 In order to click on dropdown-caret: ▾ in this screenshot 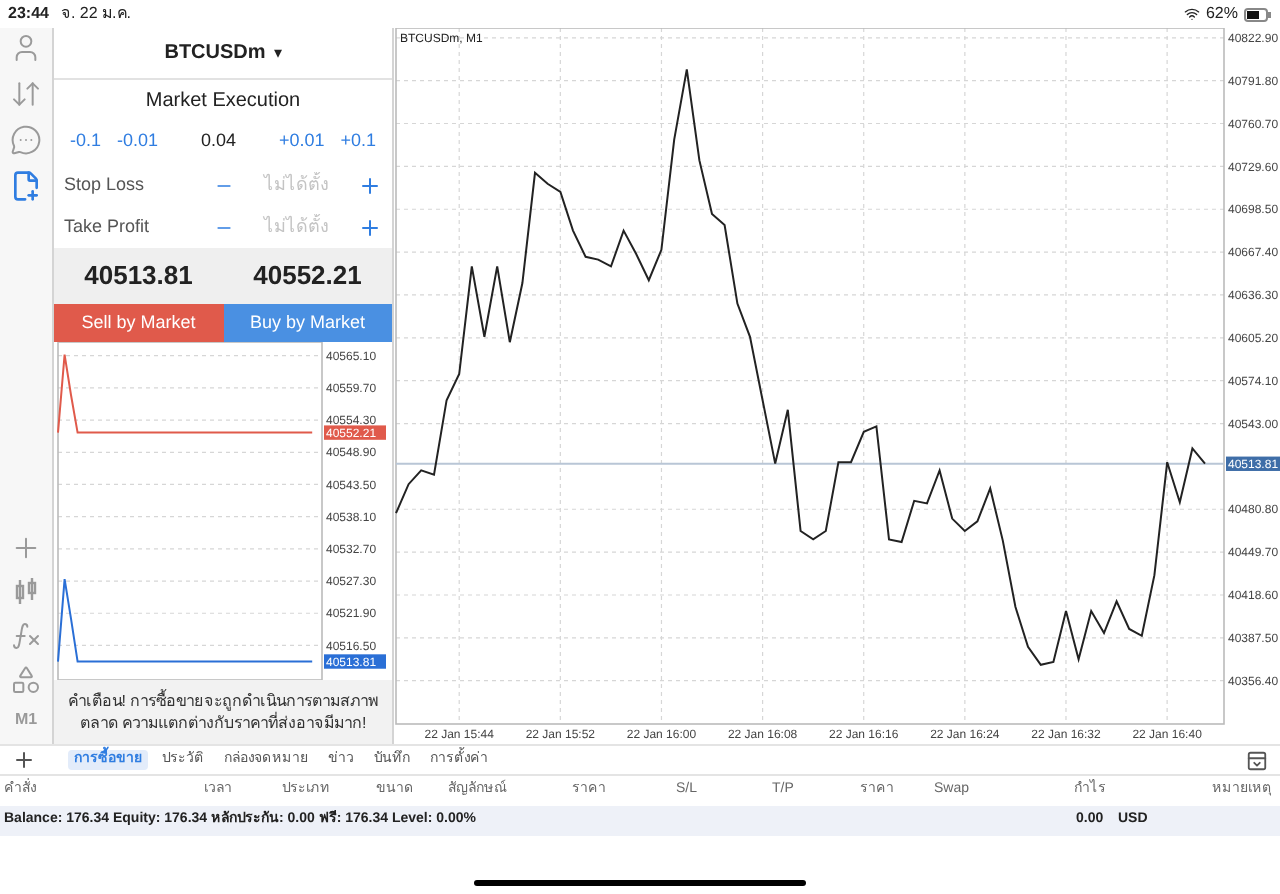, I will do `click(277, 53)`.